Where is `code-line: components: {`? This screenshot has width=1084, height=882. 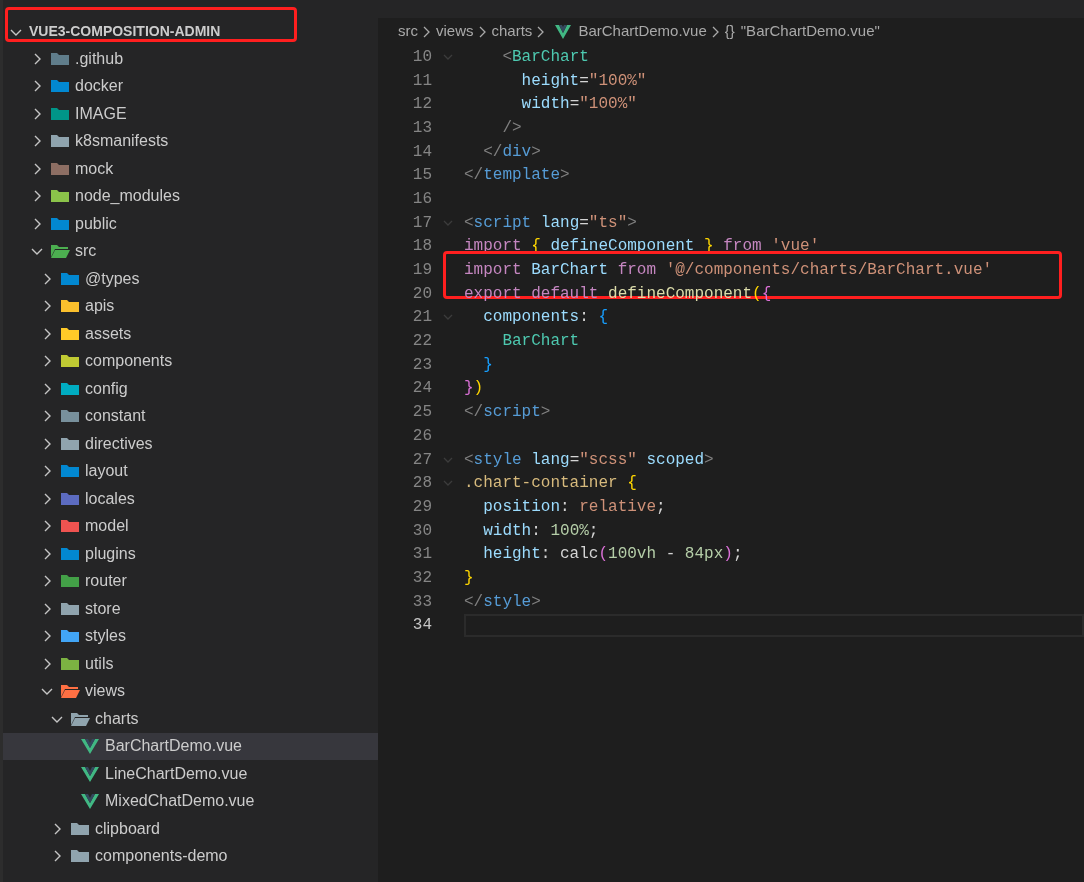 code-line: components: { is located at coordinates (546, 318).